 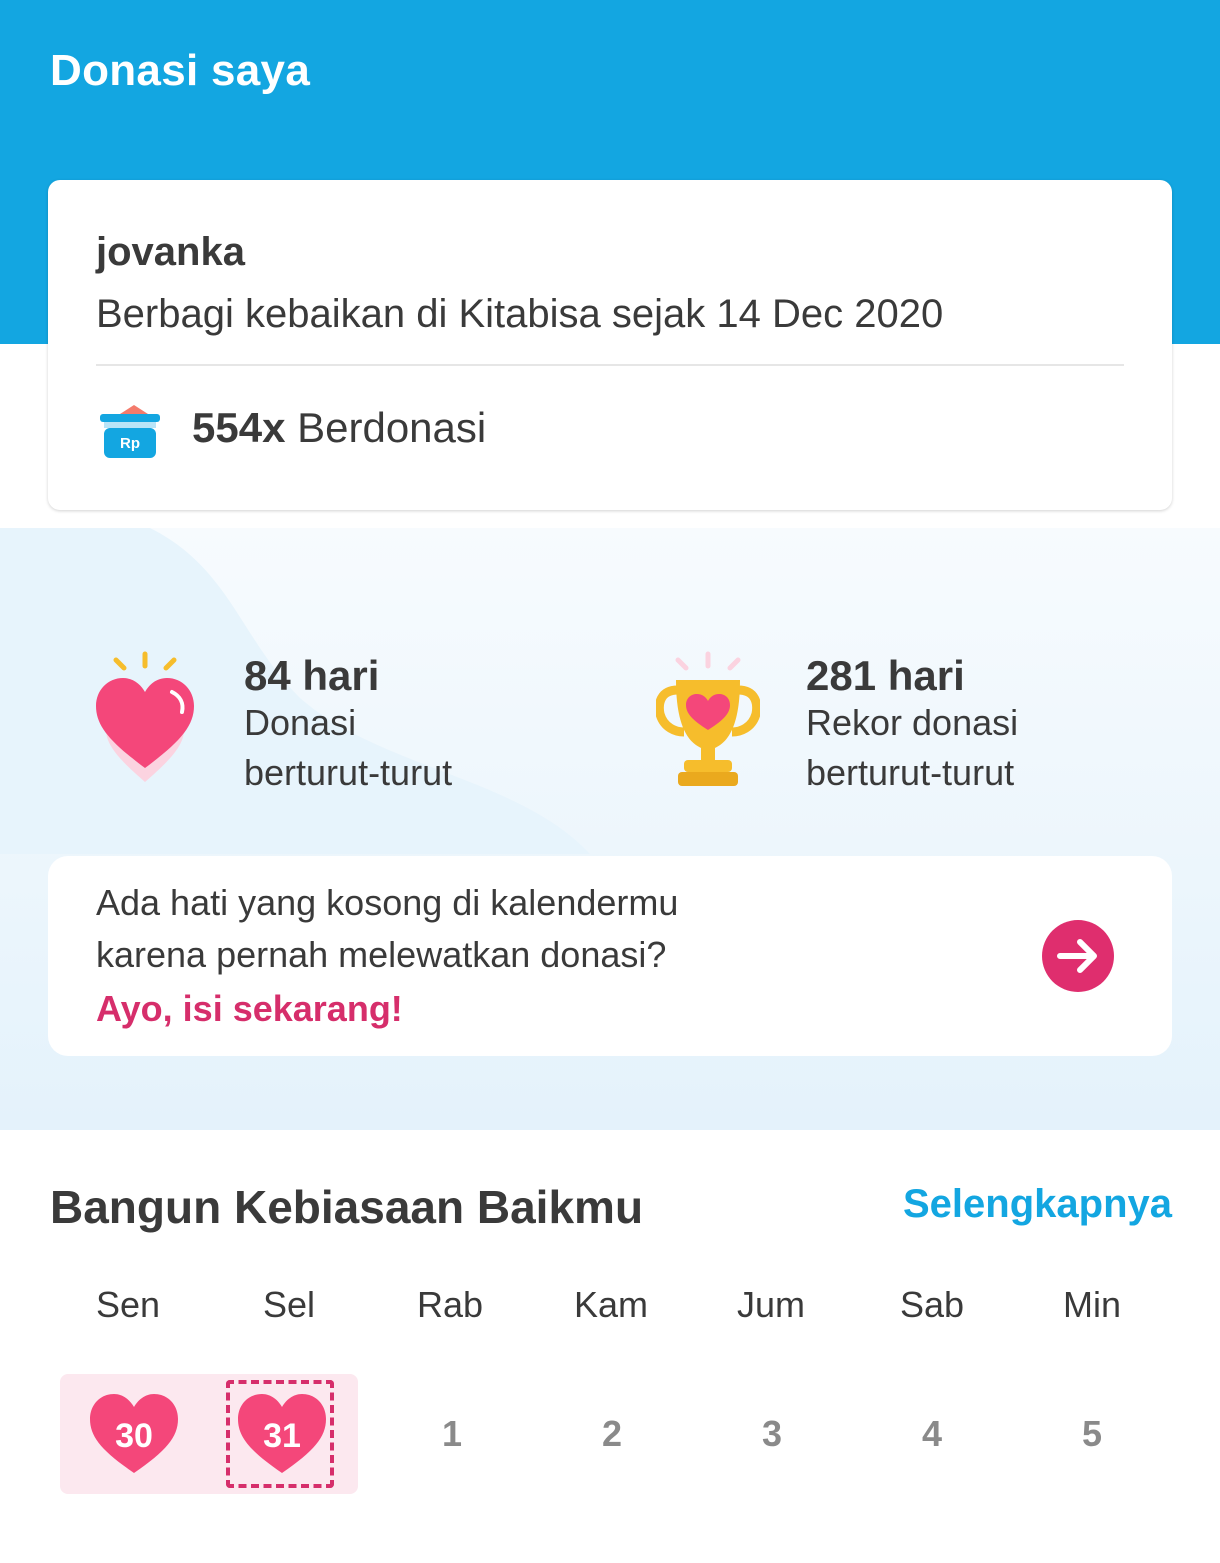 What do you see at coordinates (130, 443) in the screenshot?
I see `donation-box-label: Rp` at bounding box center [130, 443].